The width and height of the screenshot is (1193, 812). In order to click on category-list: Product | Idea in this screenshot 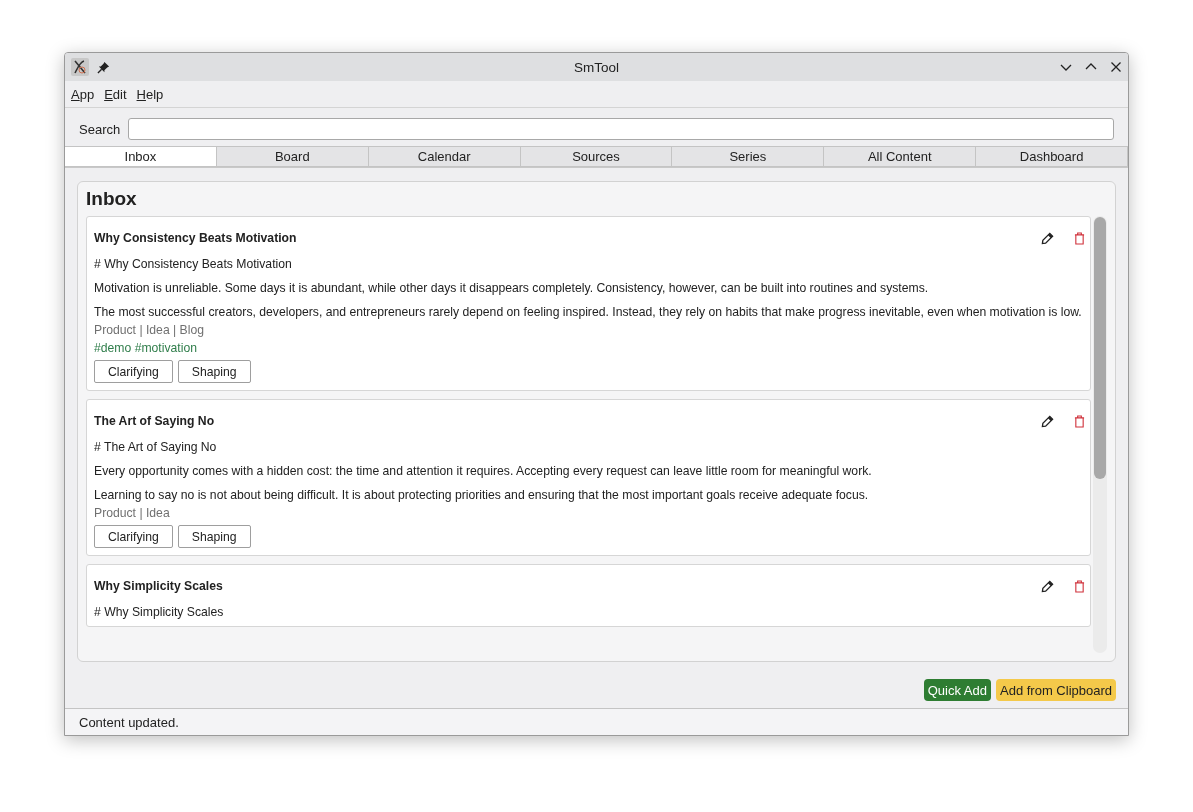, I will do `click(588, 513)`.